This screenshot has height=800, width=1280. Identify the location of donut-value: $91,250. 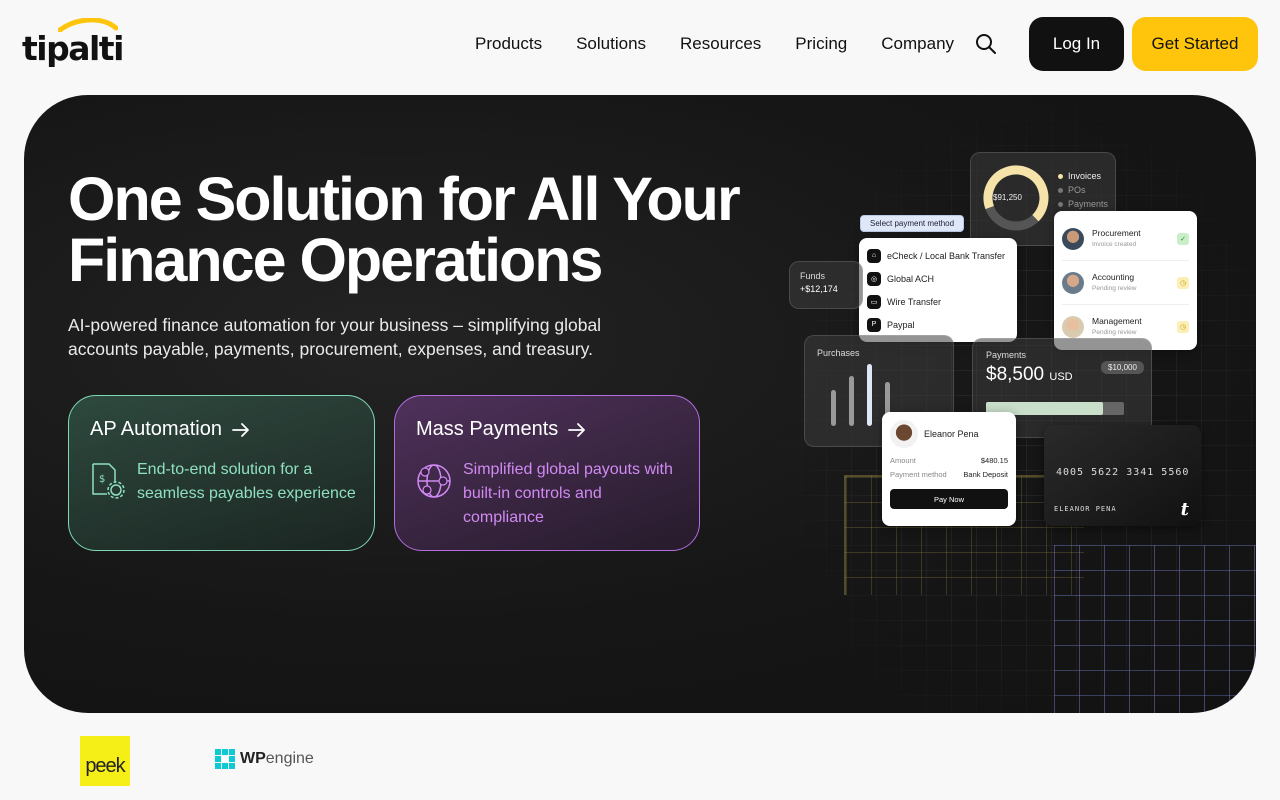
(1007, 197).